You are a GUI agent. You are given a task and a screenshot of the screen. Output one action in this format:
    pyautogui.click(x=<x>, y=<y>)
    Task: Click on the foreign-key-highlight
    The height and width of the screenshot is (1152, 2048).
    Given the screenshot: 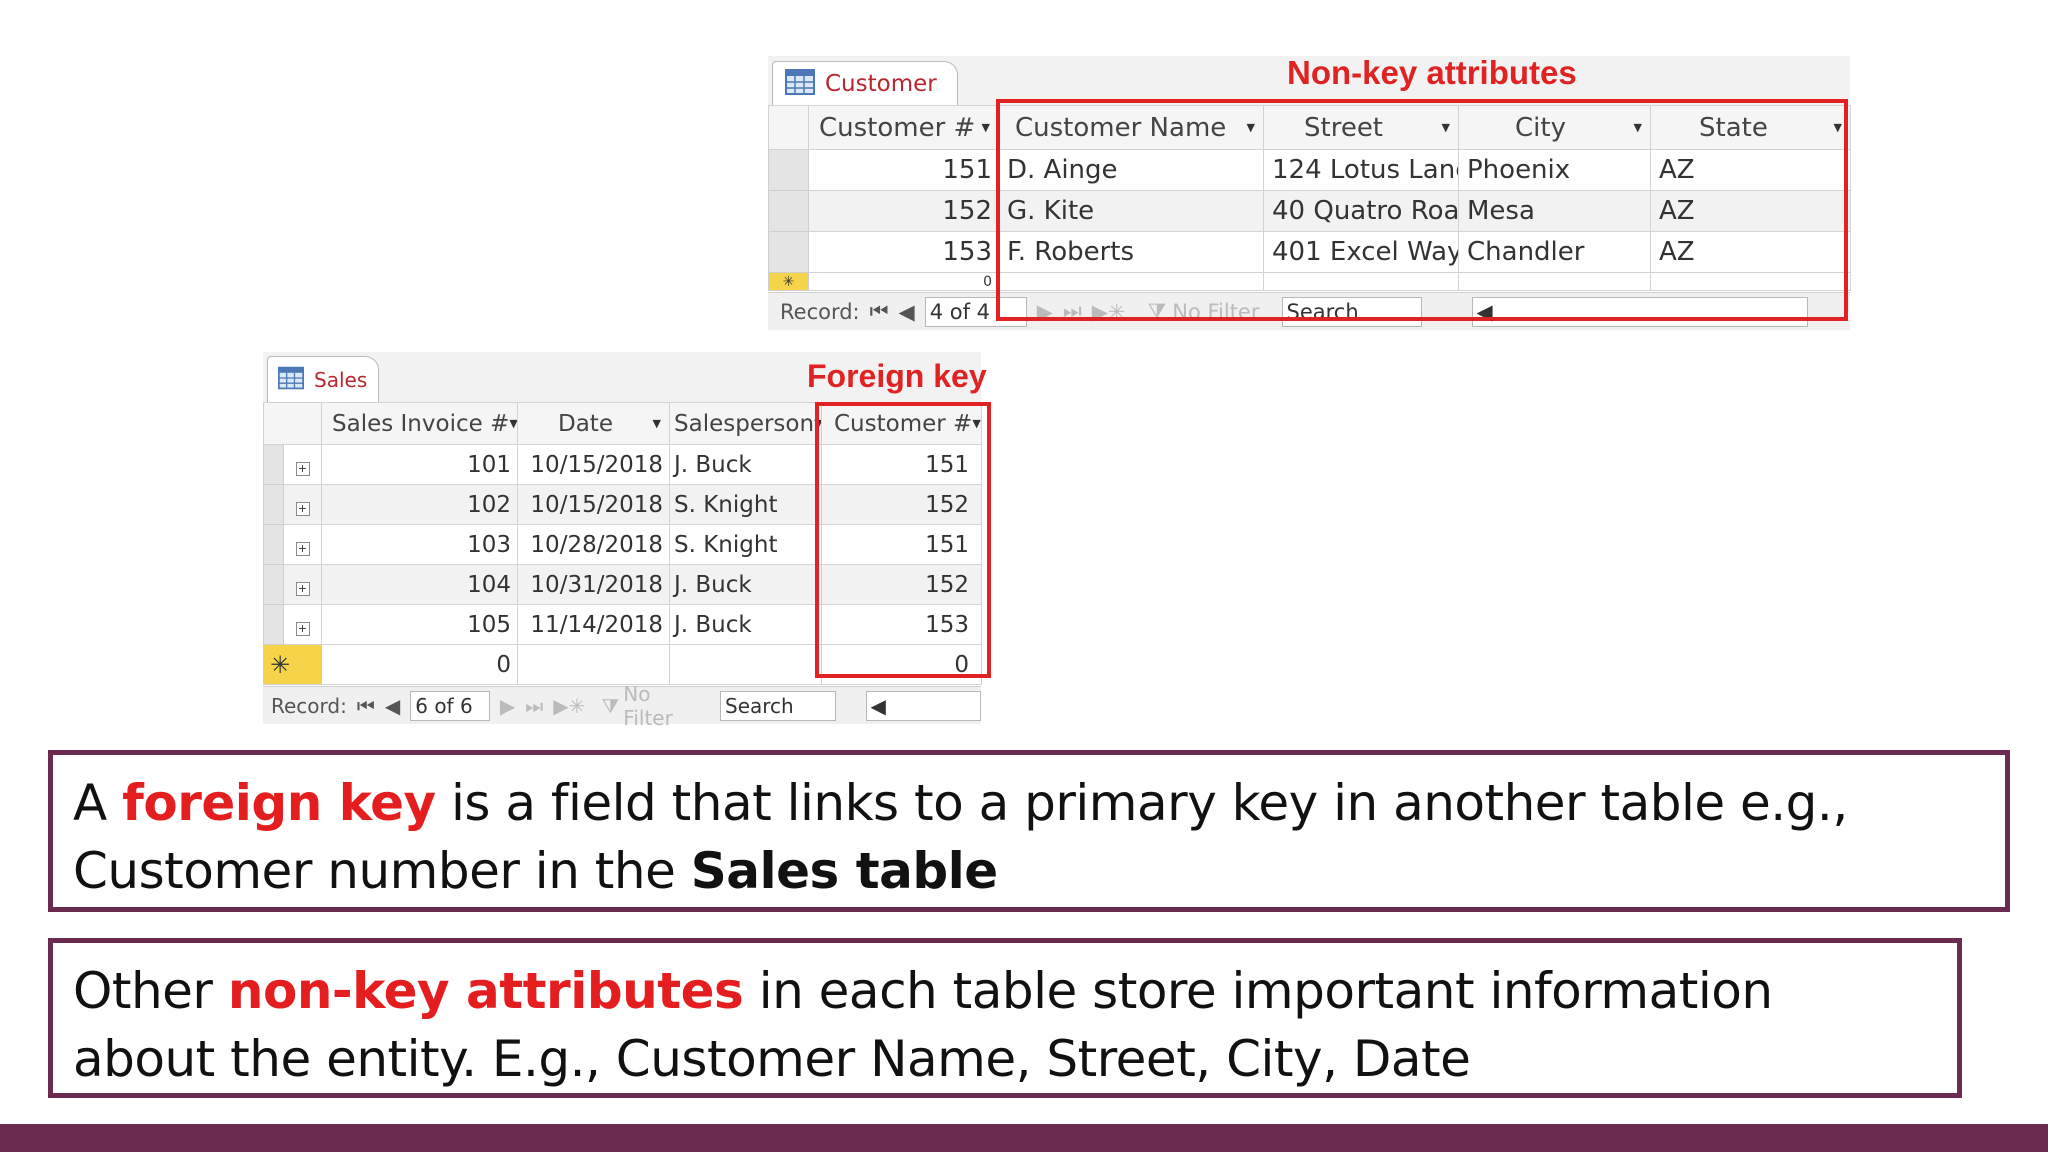 What is the action you would take?
    pyautogui.click(x=903, y=540)
    